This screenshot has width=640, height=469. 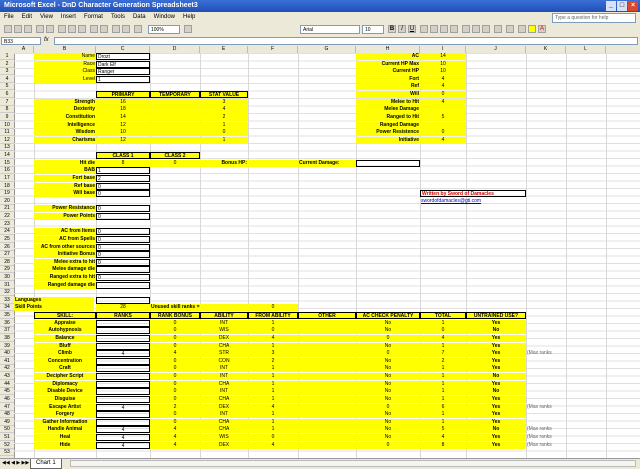 What do you see at coordinates (65, 262) in the screenshot?
I see `modifier-label: Melee extra to hit` at bounding box center [65, 262].